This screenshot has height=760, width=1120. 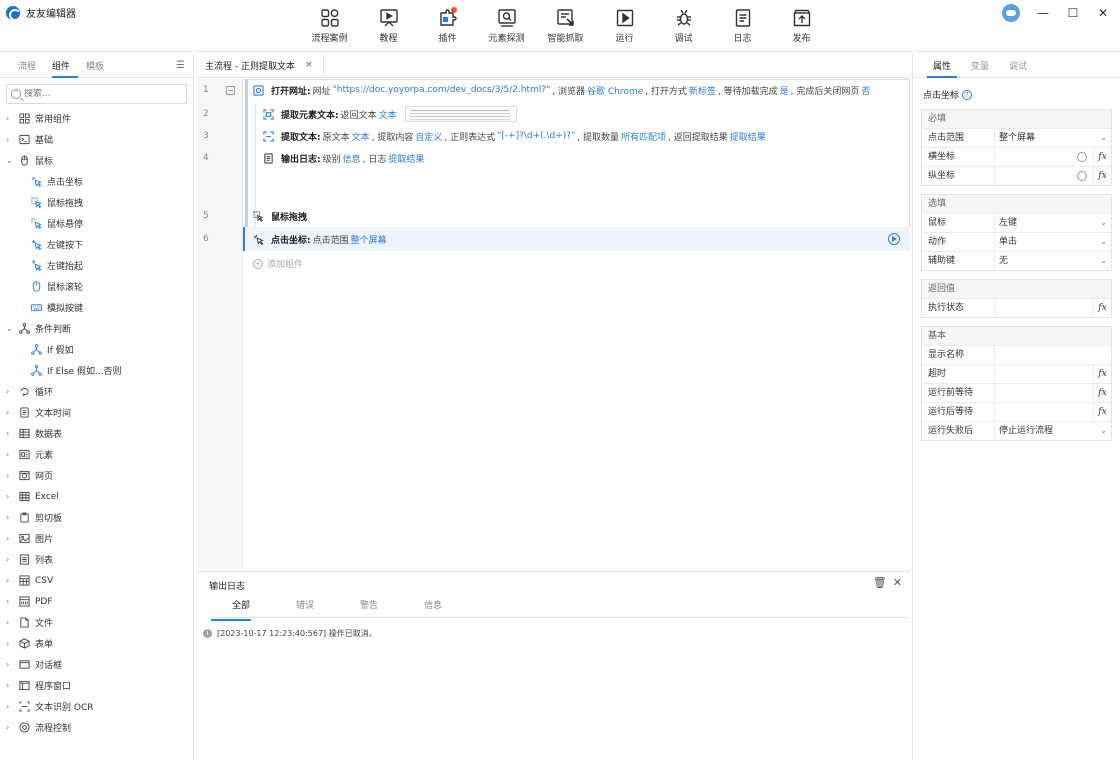 I want to click on prop-click-range: 点击范围 整个屏幕 ⌄, so click(x=1016, y=137).